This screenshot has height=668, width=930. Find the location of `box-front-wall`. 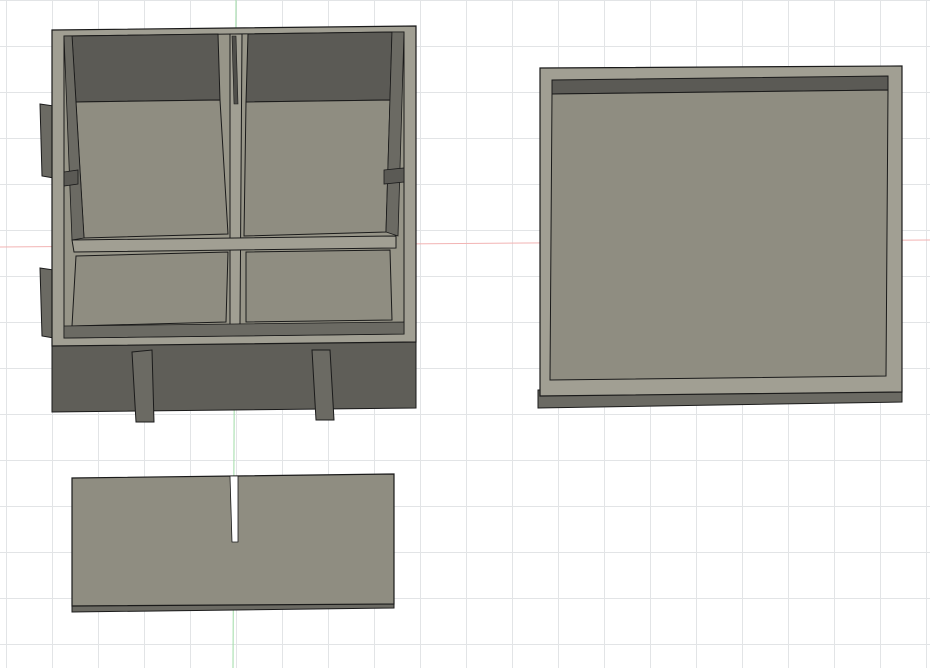

box-front-wall is located at coordinates (234, 376).